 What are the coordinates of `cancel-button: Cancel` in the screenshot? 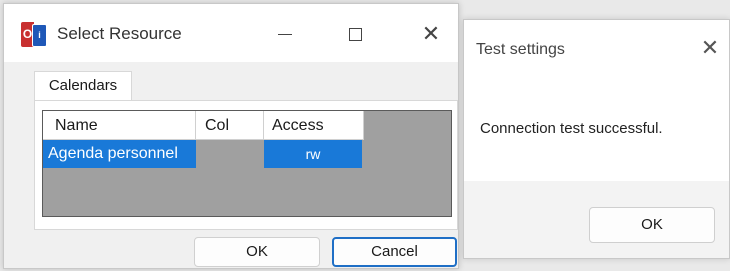 It's located at (394, 252).